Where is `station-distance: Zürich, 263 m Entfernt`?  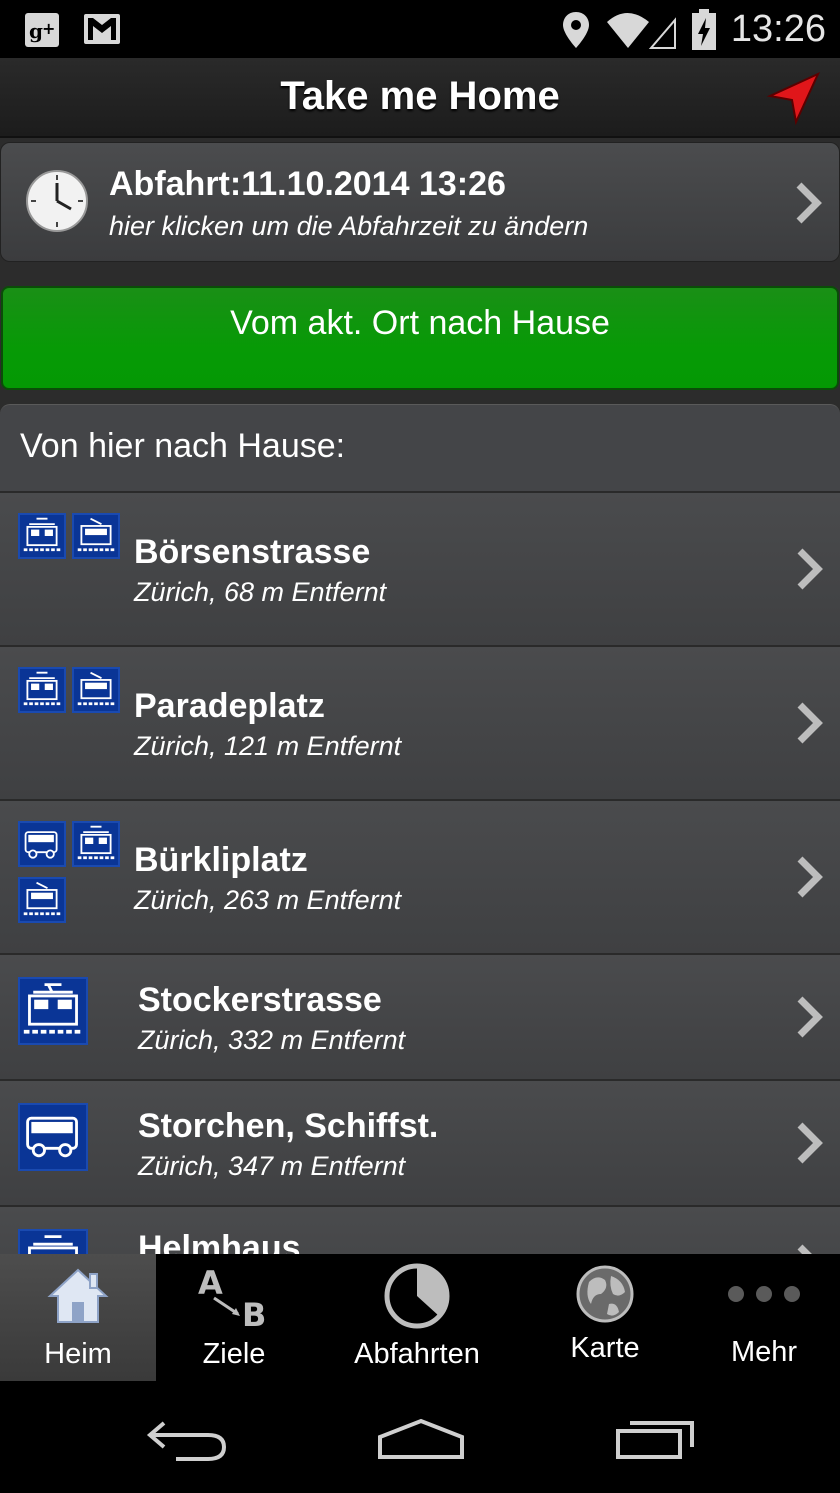
station-distance: Zürich, 263 m Entfernt is located at coordinates (268, 900).